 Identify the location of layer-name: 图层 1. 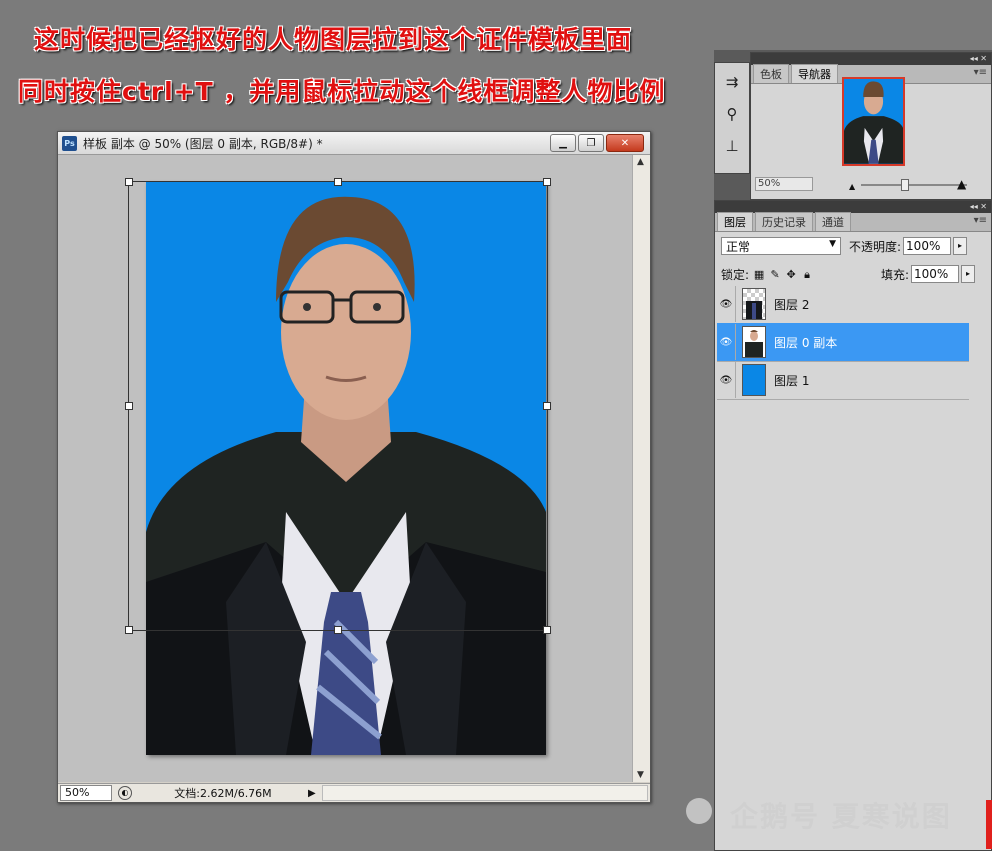
(792, 380).